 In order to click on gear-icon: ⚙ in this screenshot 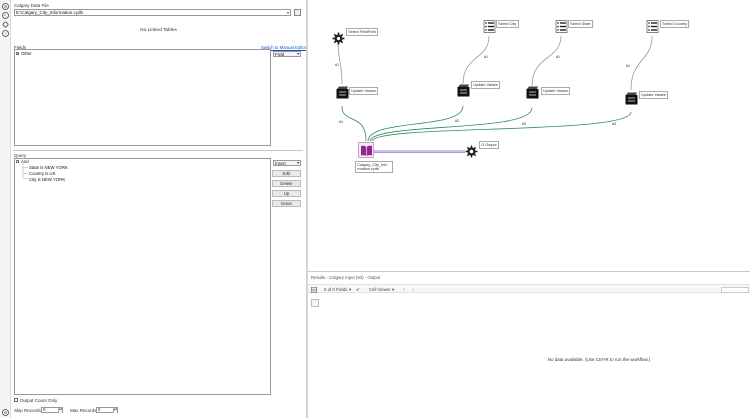, I will do `click(5, 6)`.